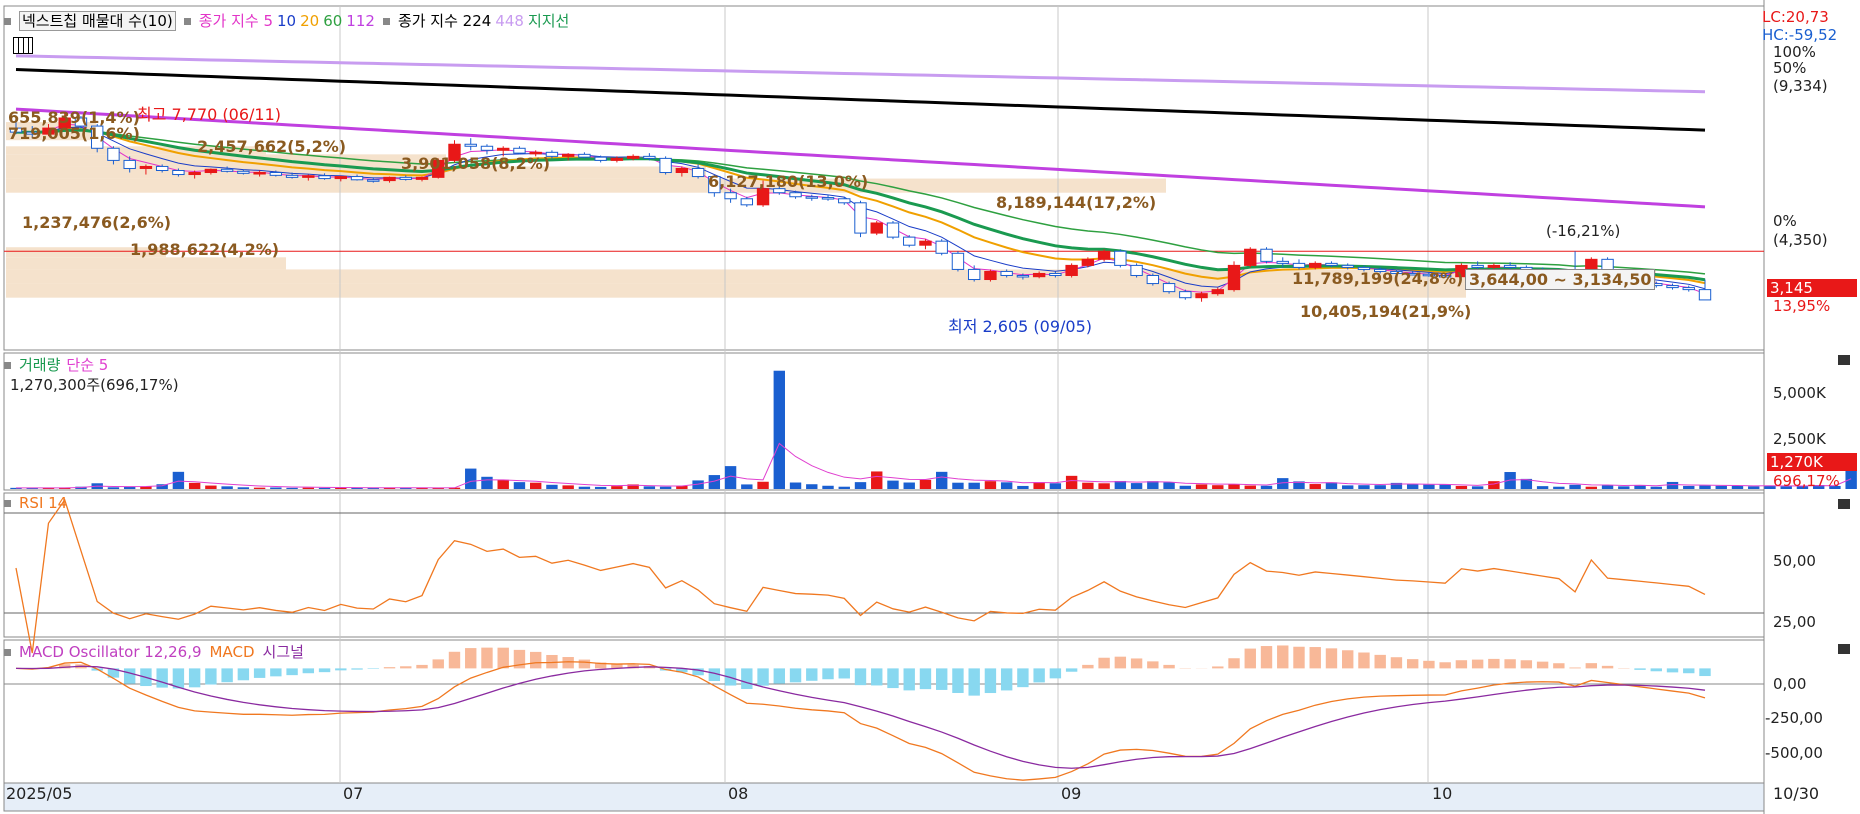  Describe the element at coordinates (548, 21) in the screenshot. I see `support-label: 지지선` at that location.